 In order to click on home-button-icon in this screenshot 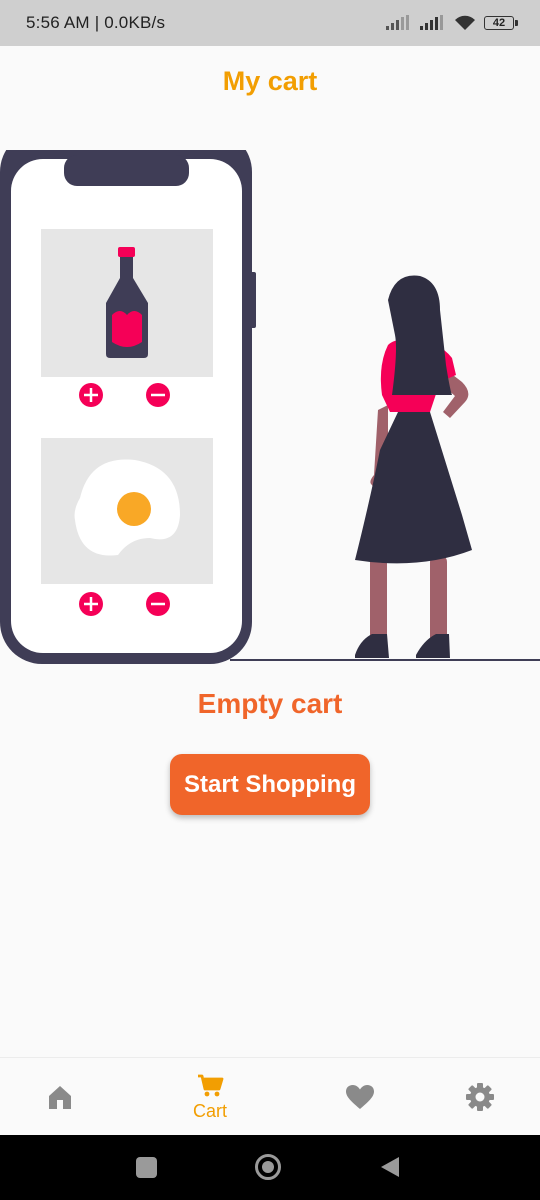, I will do `click(268, 1167)`.